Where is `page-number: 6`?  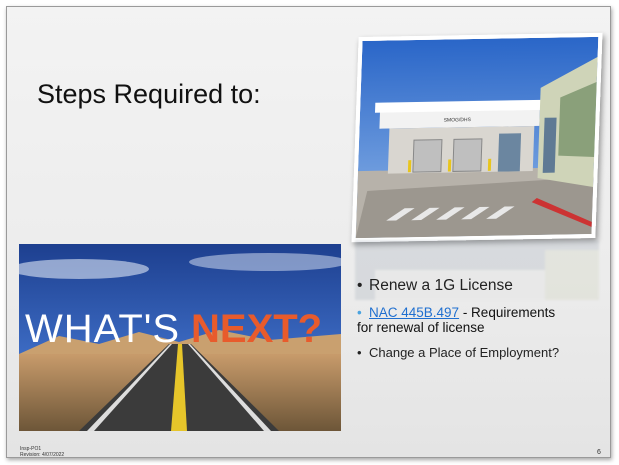
page-number: 6 is located at coordinates (599, 452).